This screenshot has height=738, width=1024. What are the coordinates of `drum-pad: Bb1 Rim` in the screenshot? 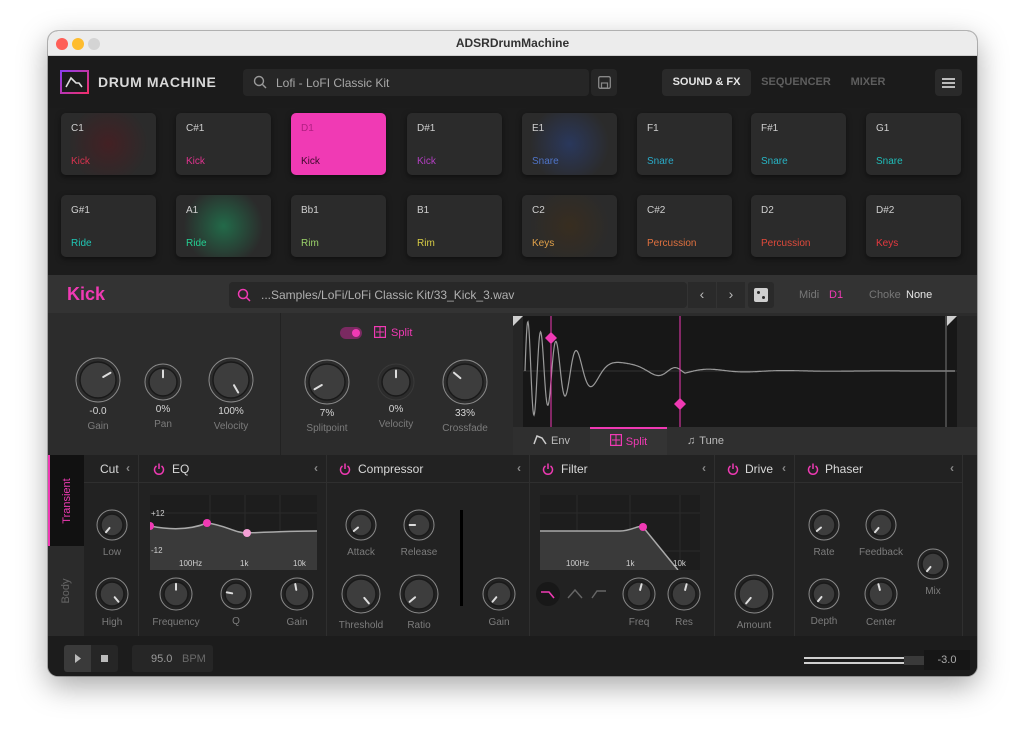 It's located at (338, 226).